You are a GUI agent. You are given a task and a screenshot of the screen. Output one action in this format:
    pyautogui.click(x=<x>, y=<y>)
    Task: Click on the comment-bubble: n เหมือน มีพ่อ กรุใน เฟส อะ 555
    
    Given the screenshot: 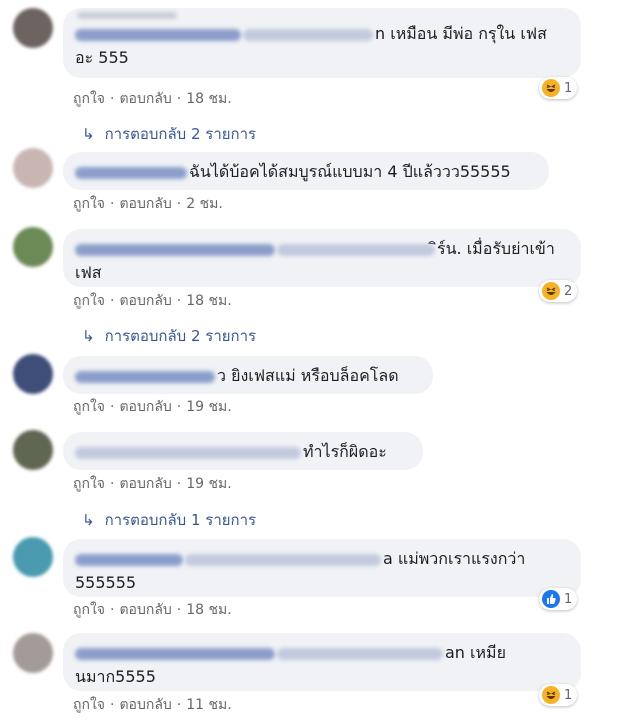 What is the action you would take?
    pyautogui.click(x=322, y=43)
    